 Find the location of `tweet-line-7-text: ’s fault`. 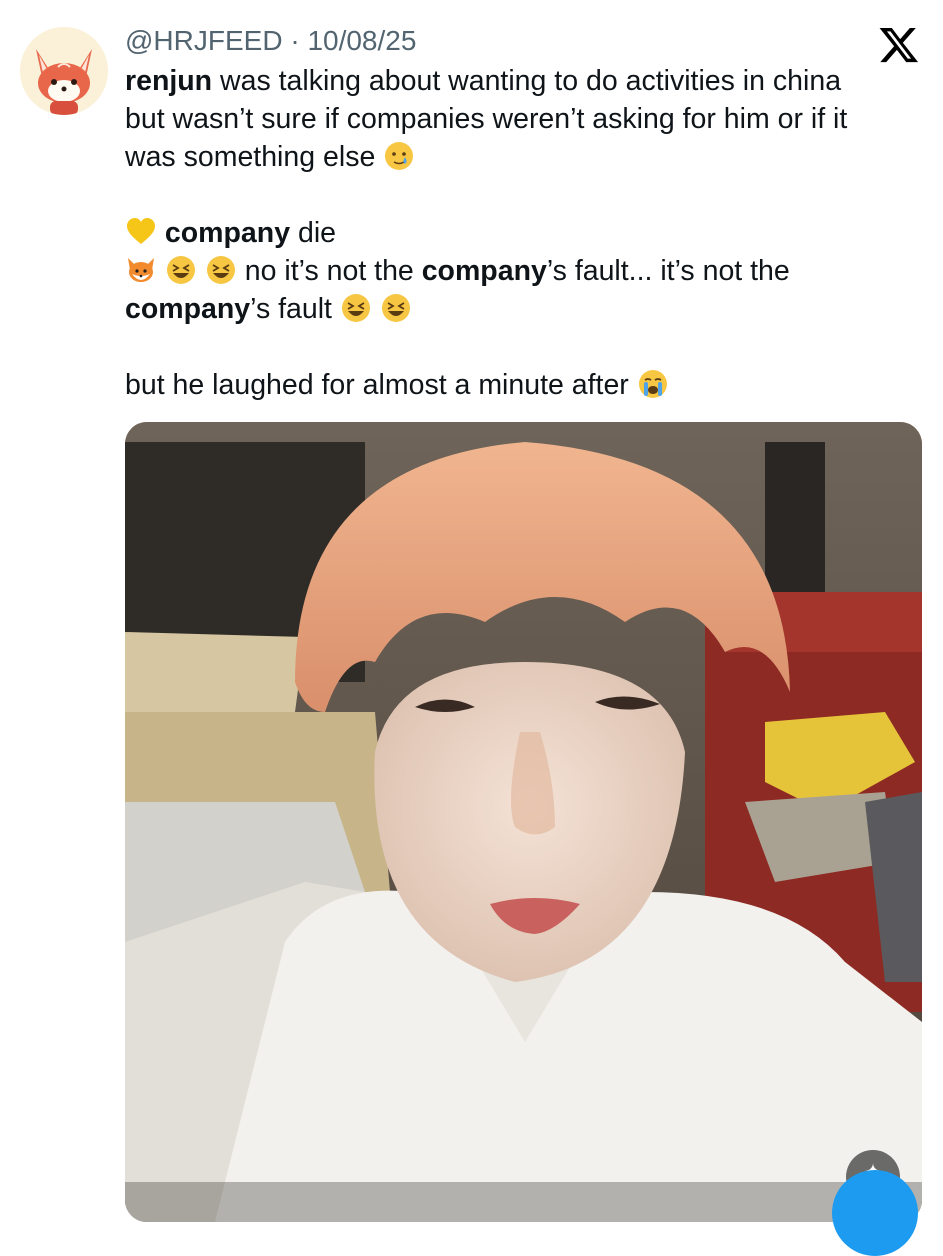

tweet-line-7-text: ’s fault is located at coordinates (291, 309).